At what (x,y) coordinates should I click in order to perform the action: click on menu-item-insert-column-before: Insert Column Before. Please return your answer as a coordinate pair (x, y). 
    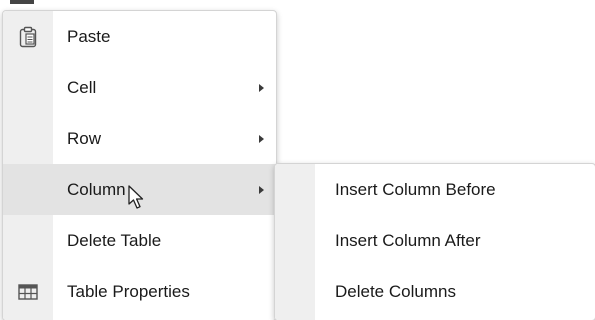
    Looking at the image, I should click on (435, 189).